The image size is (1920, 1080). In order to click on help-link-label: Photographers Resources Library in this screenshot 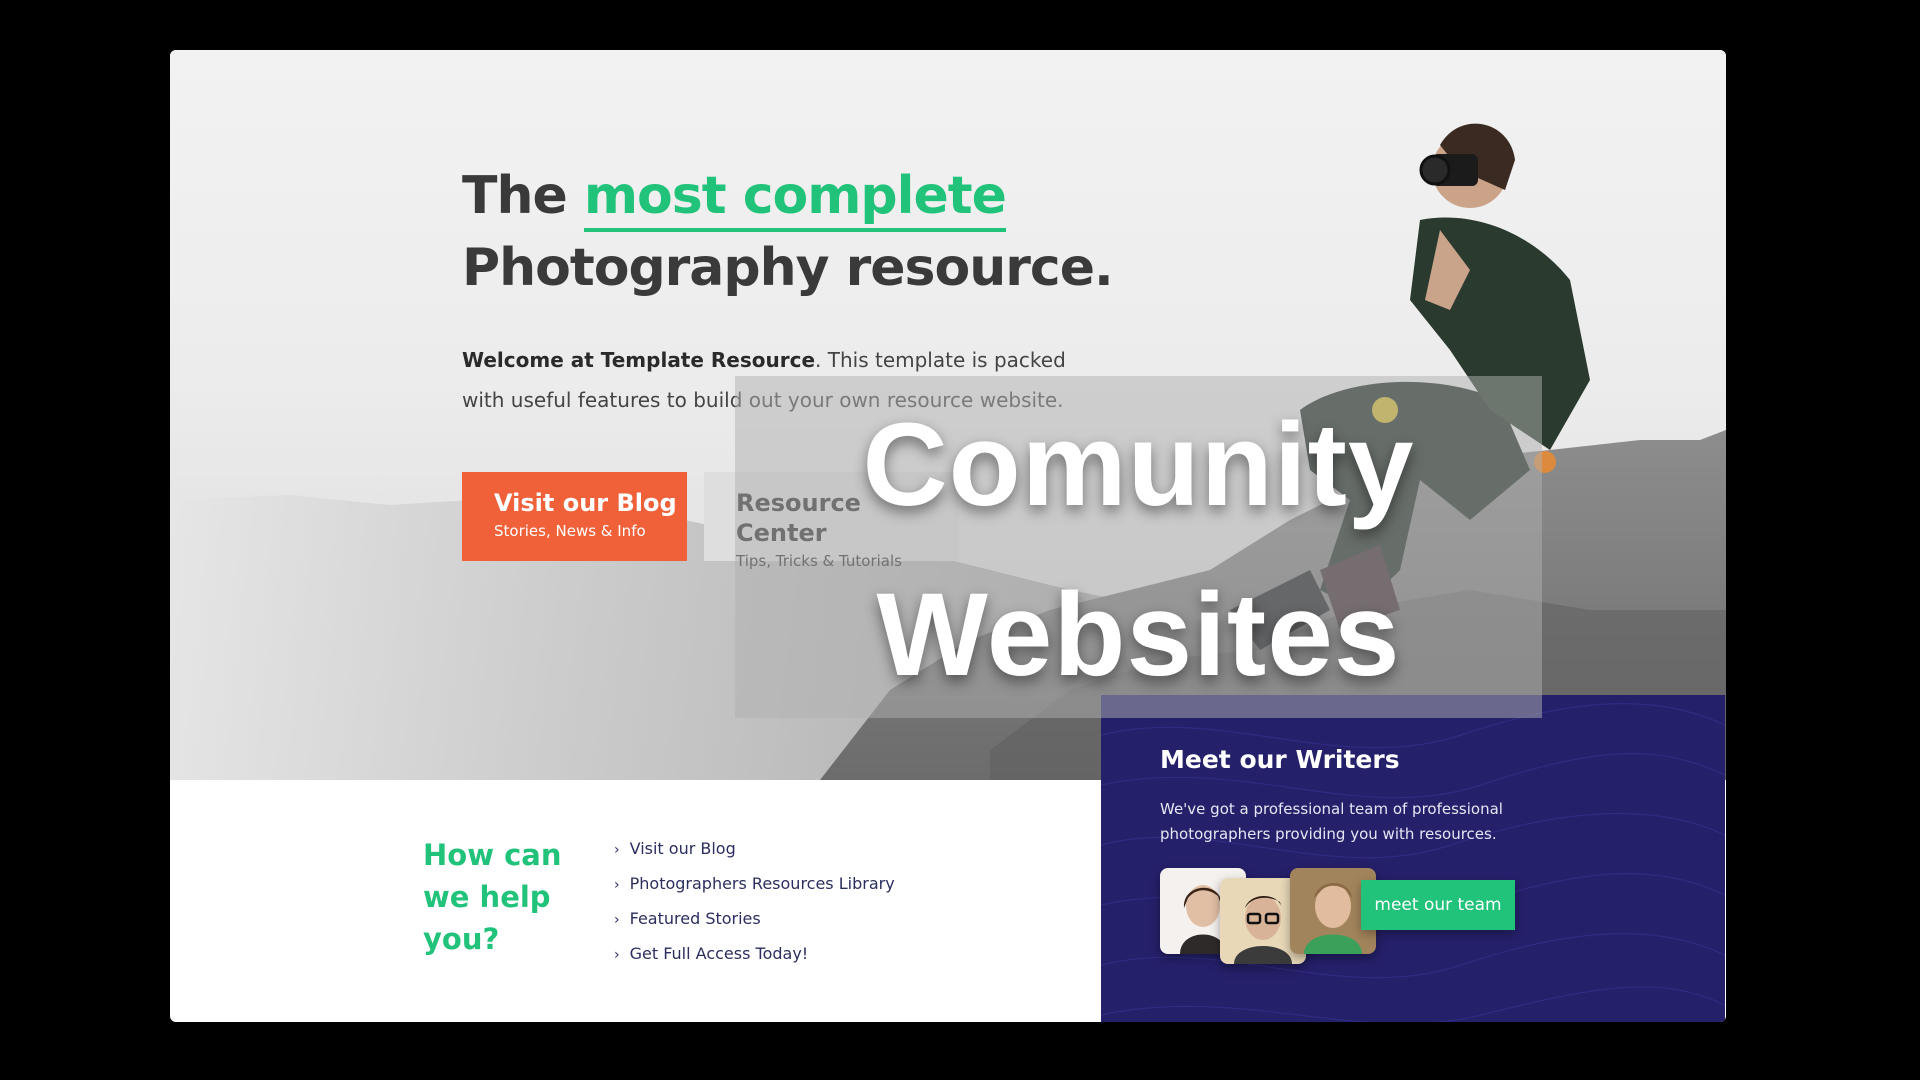, I will do `click(762, 883)`.